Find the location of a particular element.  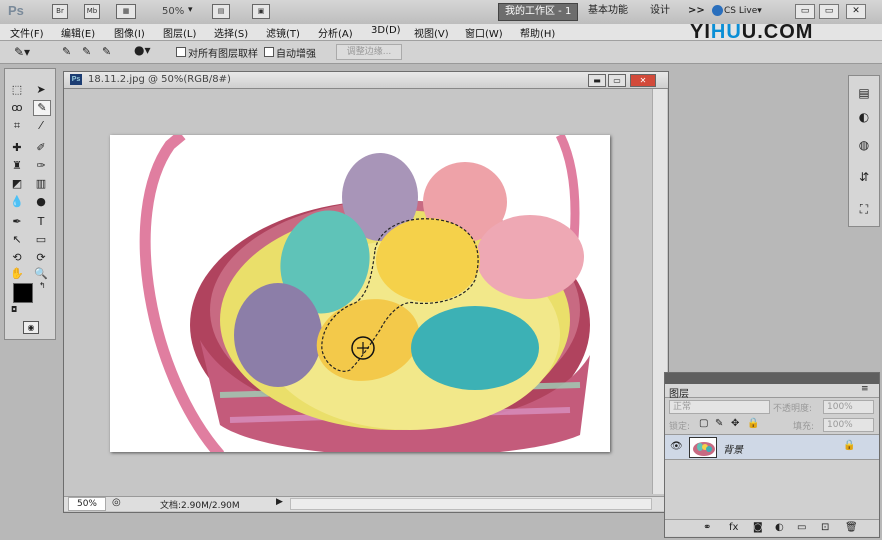

close-button: ✕ is located at coordinates (856, 11).